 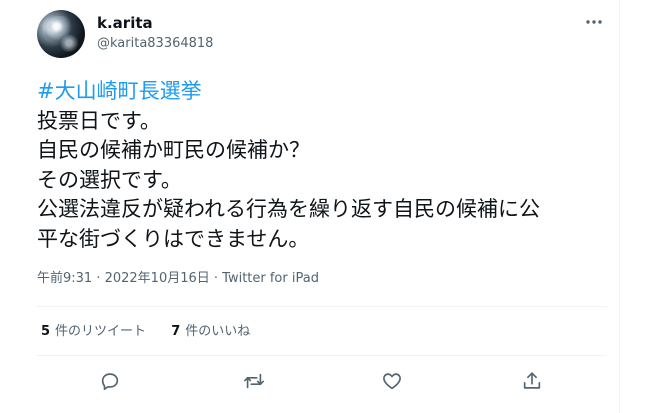 I want to click on tweet-text-line: 自民の候補か町民の候補か？, so click(x=173, y=150).